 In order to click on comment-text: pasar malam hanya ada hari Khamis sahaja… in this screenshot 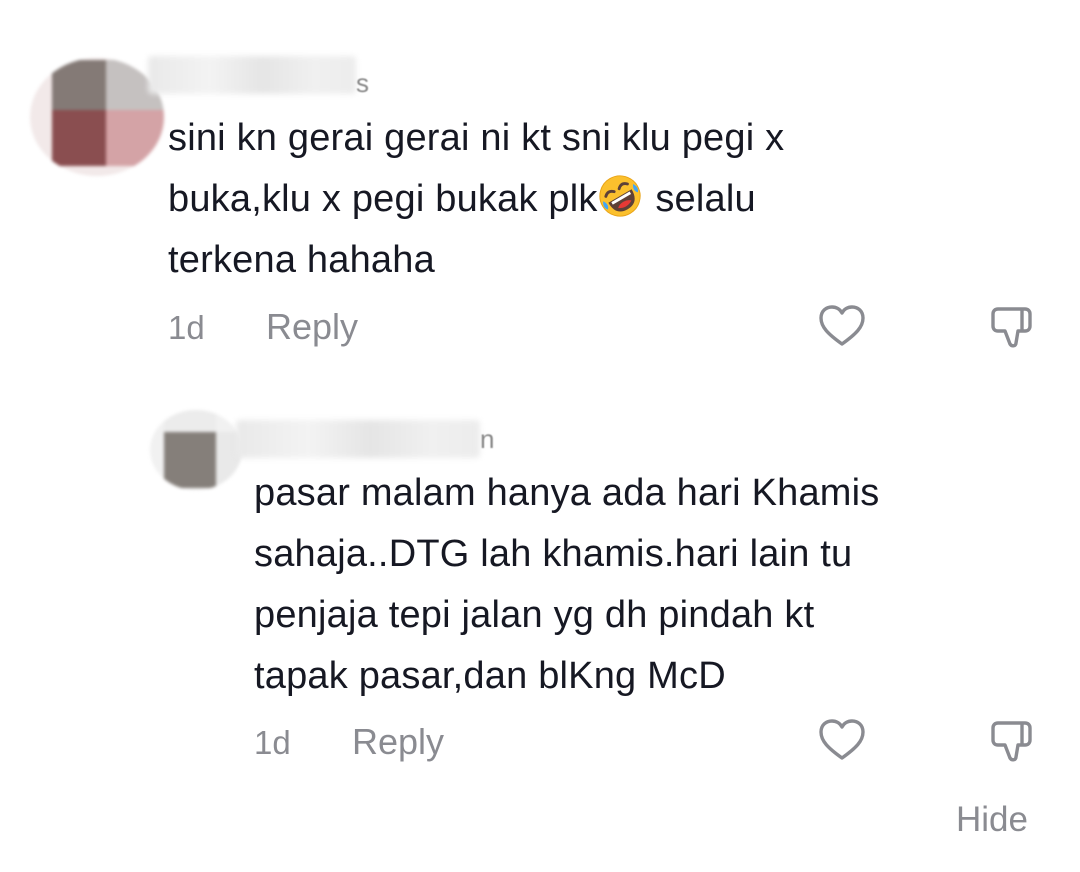, I will do `click(567, 584)`.